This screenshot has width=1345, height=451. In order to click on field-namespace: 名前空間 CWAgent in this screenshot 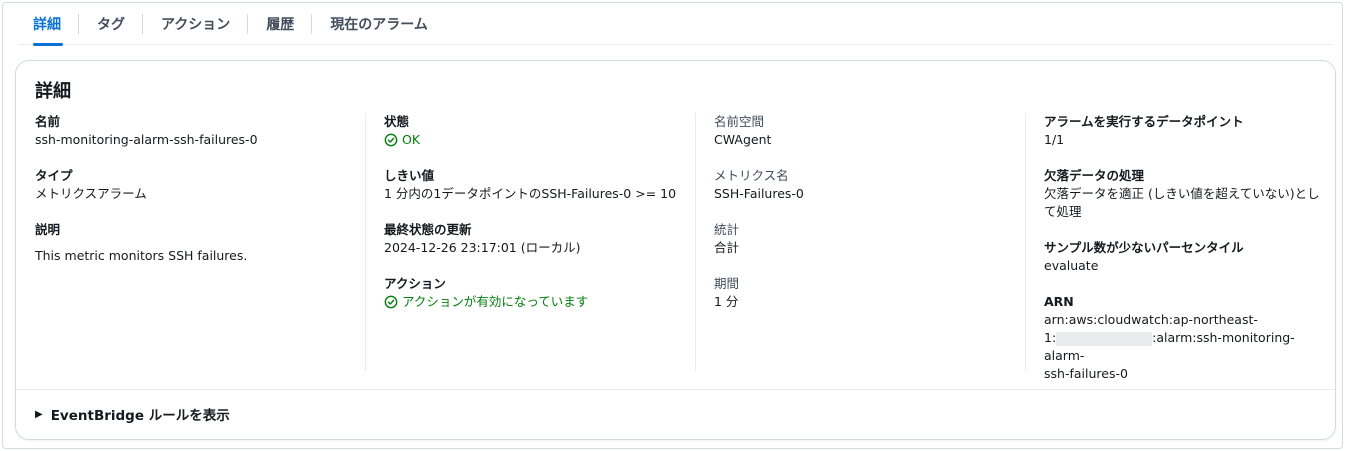, I will do `click(869, 131)`.